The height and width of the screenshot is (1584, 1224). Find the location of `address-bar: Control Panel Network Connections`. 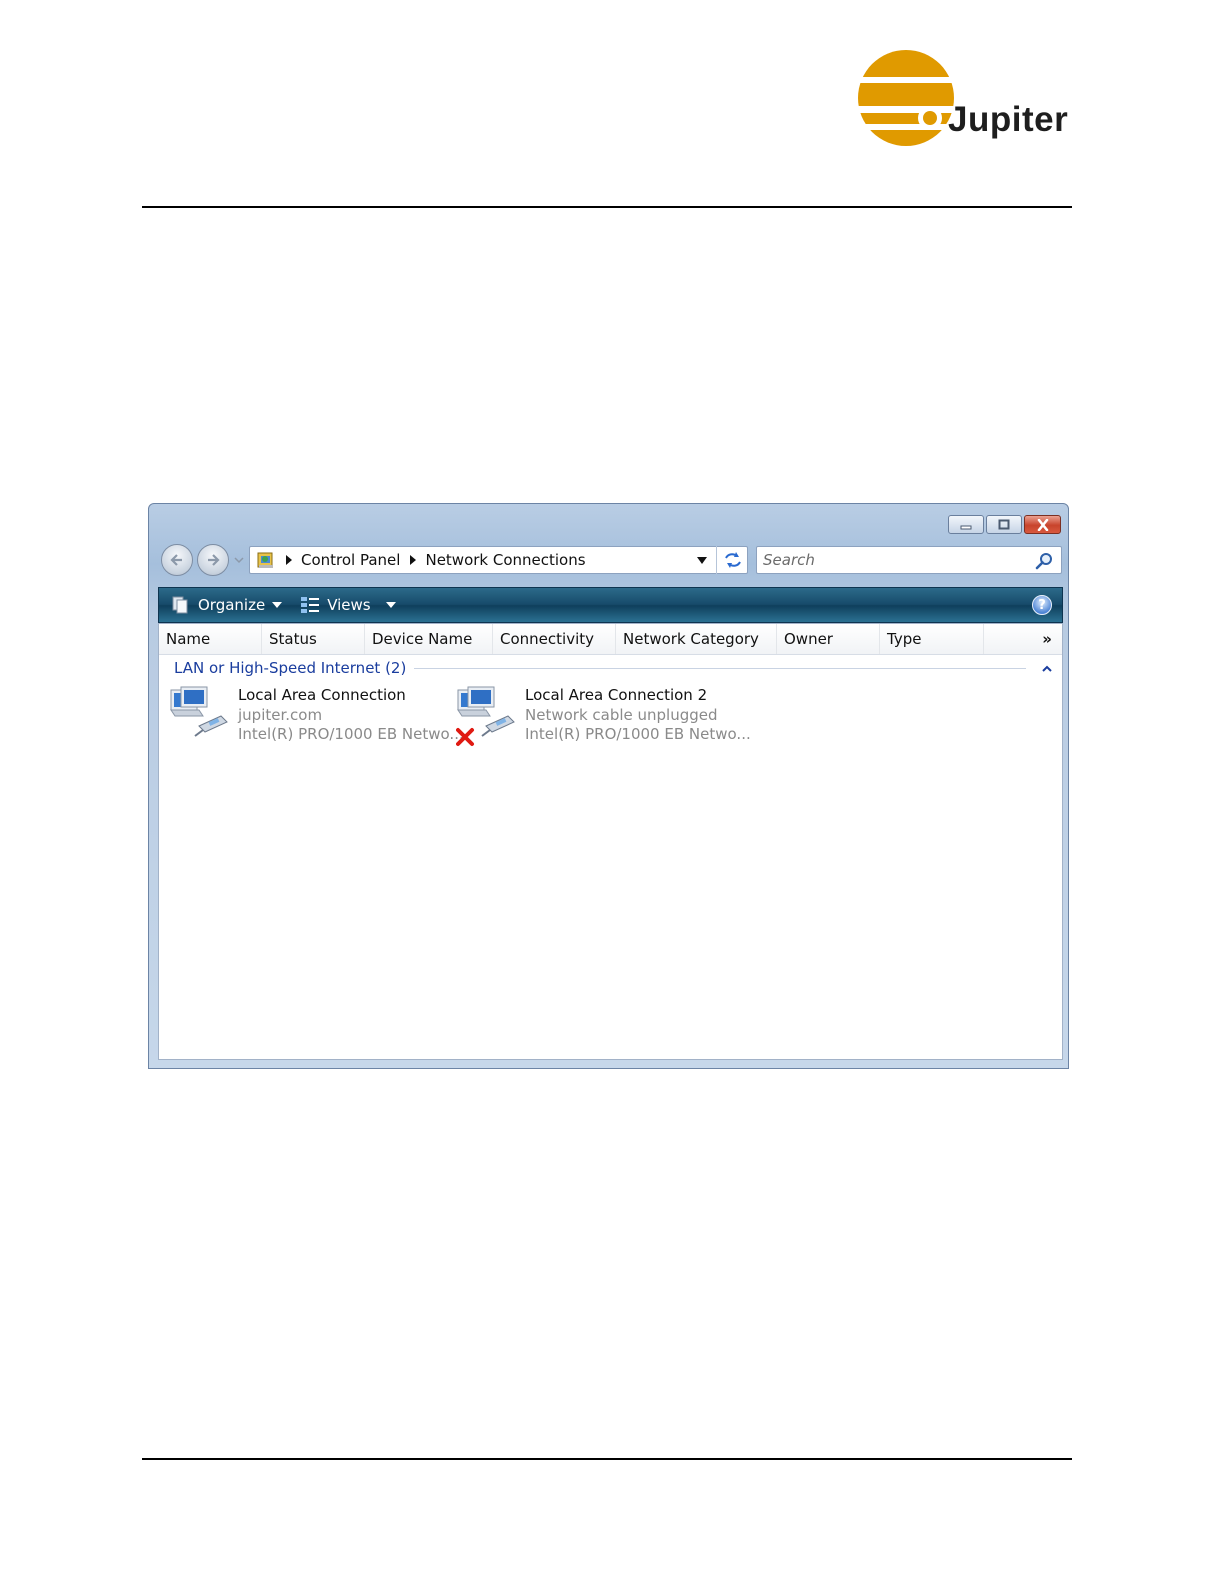

address-bar: Control Panel Network Connections is located at coordinates (498, 560).